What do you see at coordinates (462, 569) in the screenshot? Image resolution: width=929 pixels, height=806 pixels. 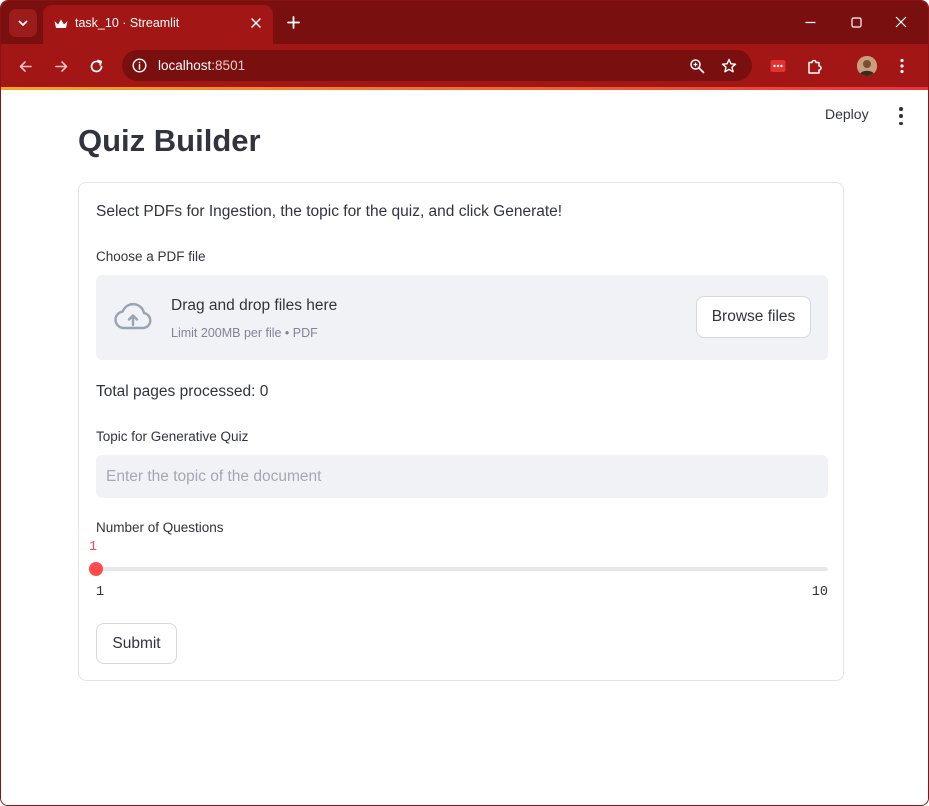 I see `slider-track` at bounding box center [462, 569].